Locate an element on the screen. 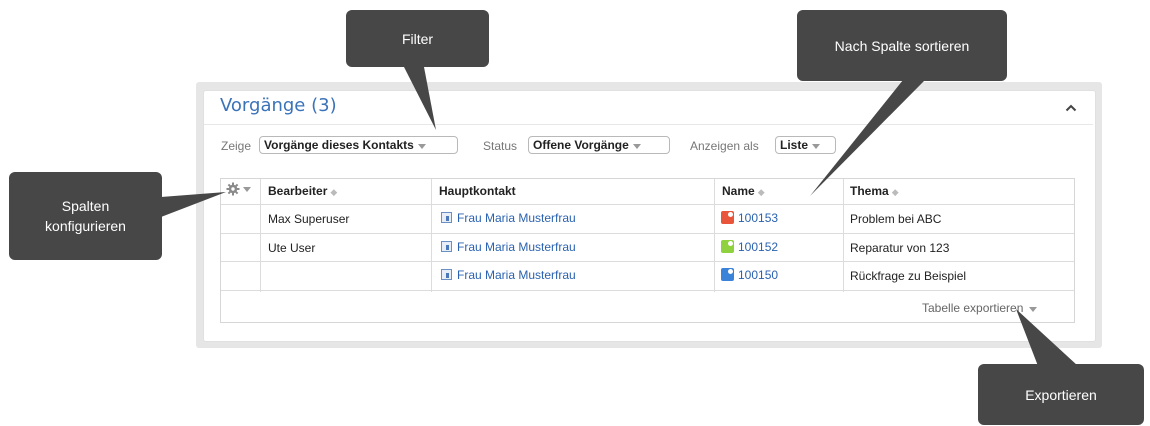  case-link-label: 100152 is located at coordinates (758, 247).